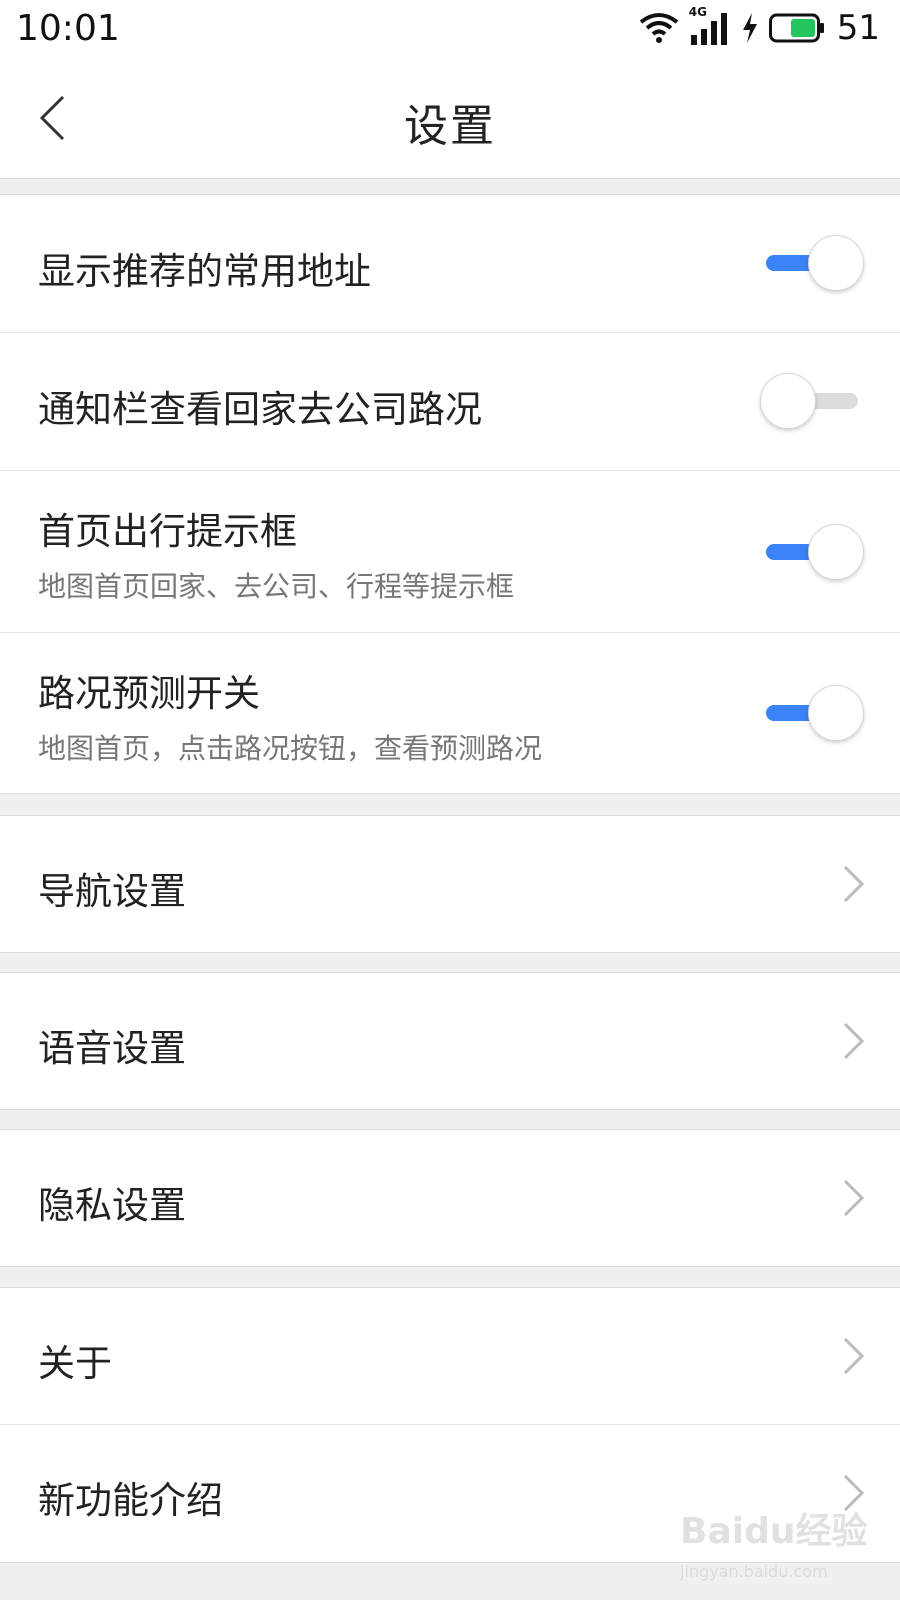 The height and width of the screenshot is (1600, 900). Describe the element at coordinates (276, 586) in the screenshot. I see `setting-description: 地图首页回家、去公司、行程等提示框` at that location.